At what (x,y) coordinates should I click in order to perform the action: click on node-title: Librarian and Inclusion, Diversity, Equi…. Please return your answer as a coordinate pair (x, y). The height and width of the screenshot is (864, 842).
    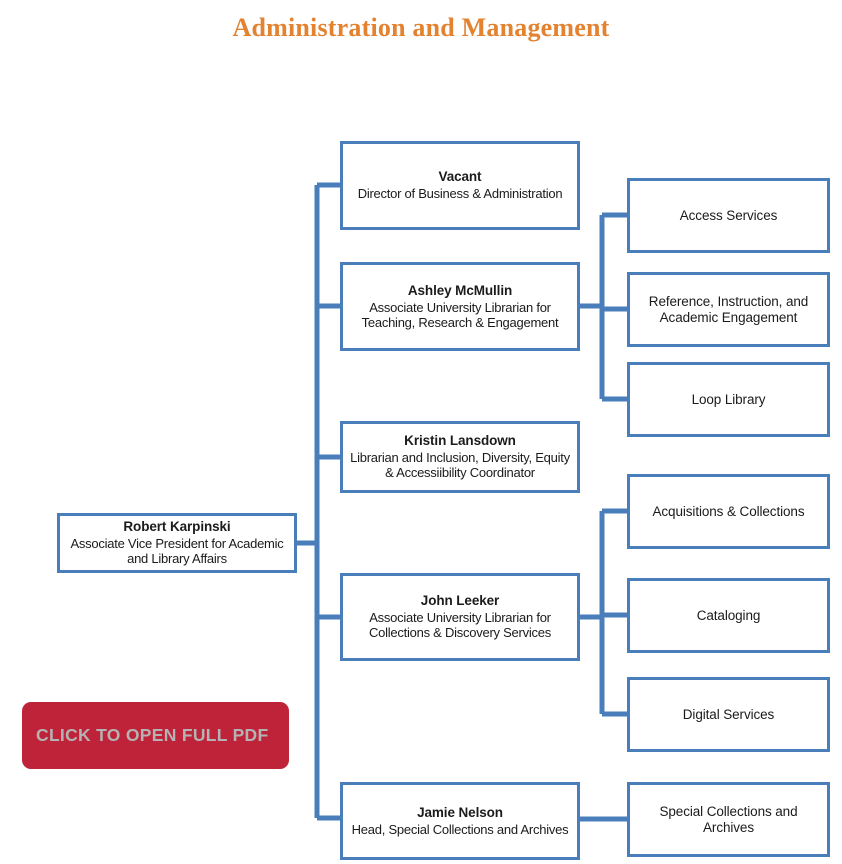
    Looking at the image, I should click on (460, 465).